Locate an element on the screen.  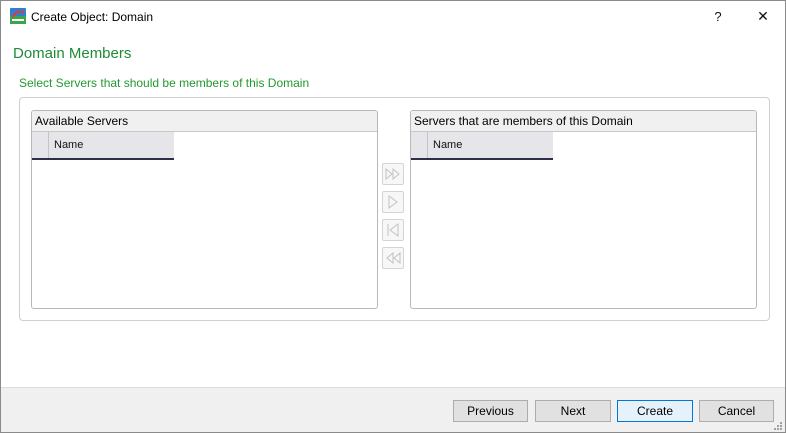
help-button: ? is located at coordinates (718, 16).